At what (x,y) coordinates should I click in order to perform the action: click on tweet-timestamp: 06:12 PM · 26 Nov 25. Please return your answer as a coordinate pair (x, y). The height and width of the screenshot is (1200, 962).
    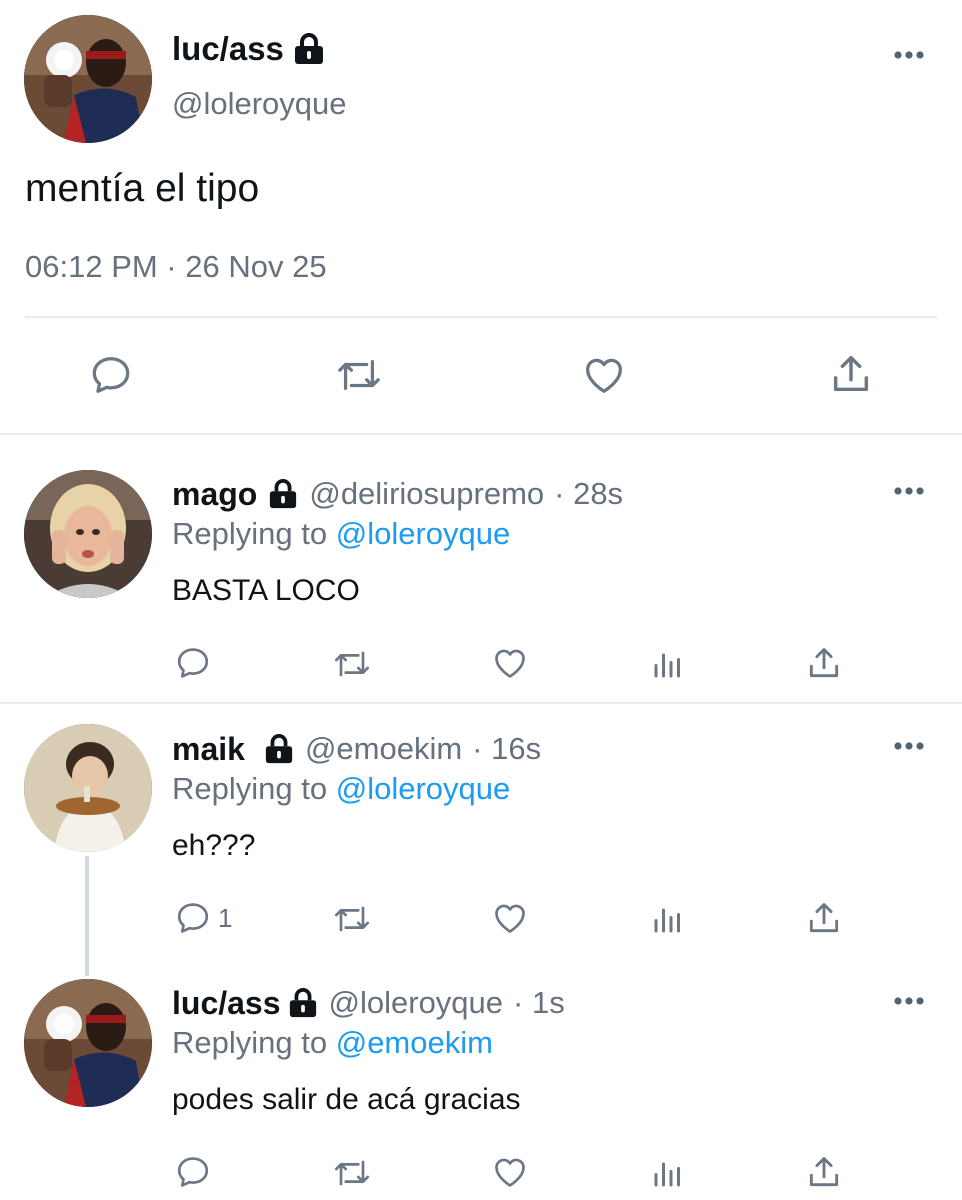
    Looking at the image, I should click on (176, 267).